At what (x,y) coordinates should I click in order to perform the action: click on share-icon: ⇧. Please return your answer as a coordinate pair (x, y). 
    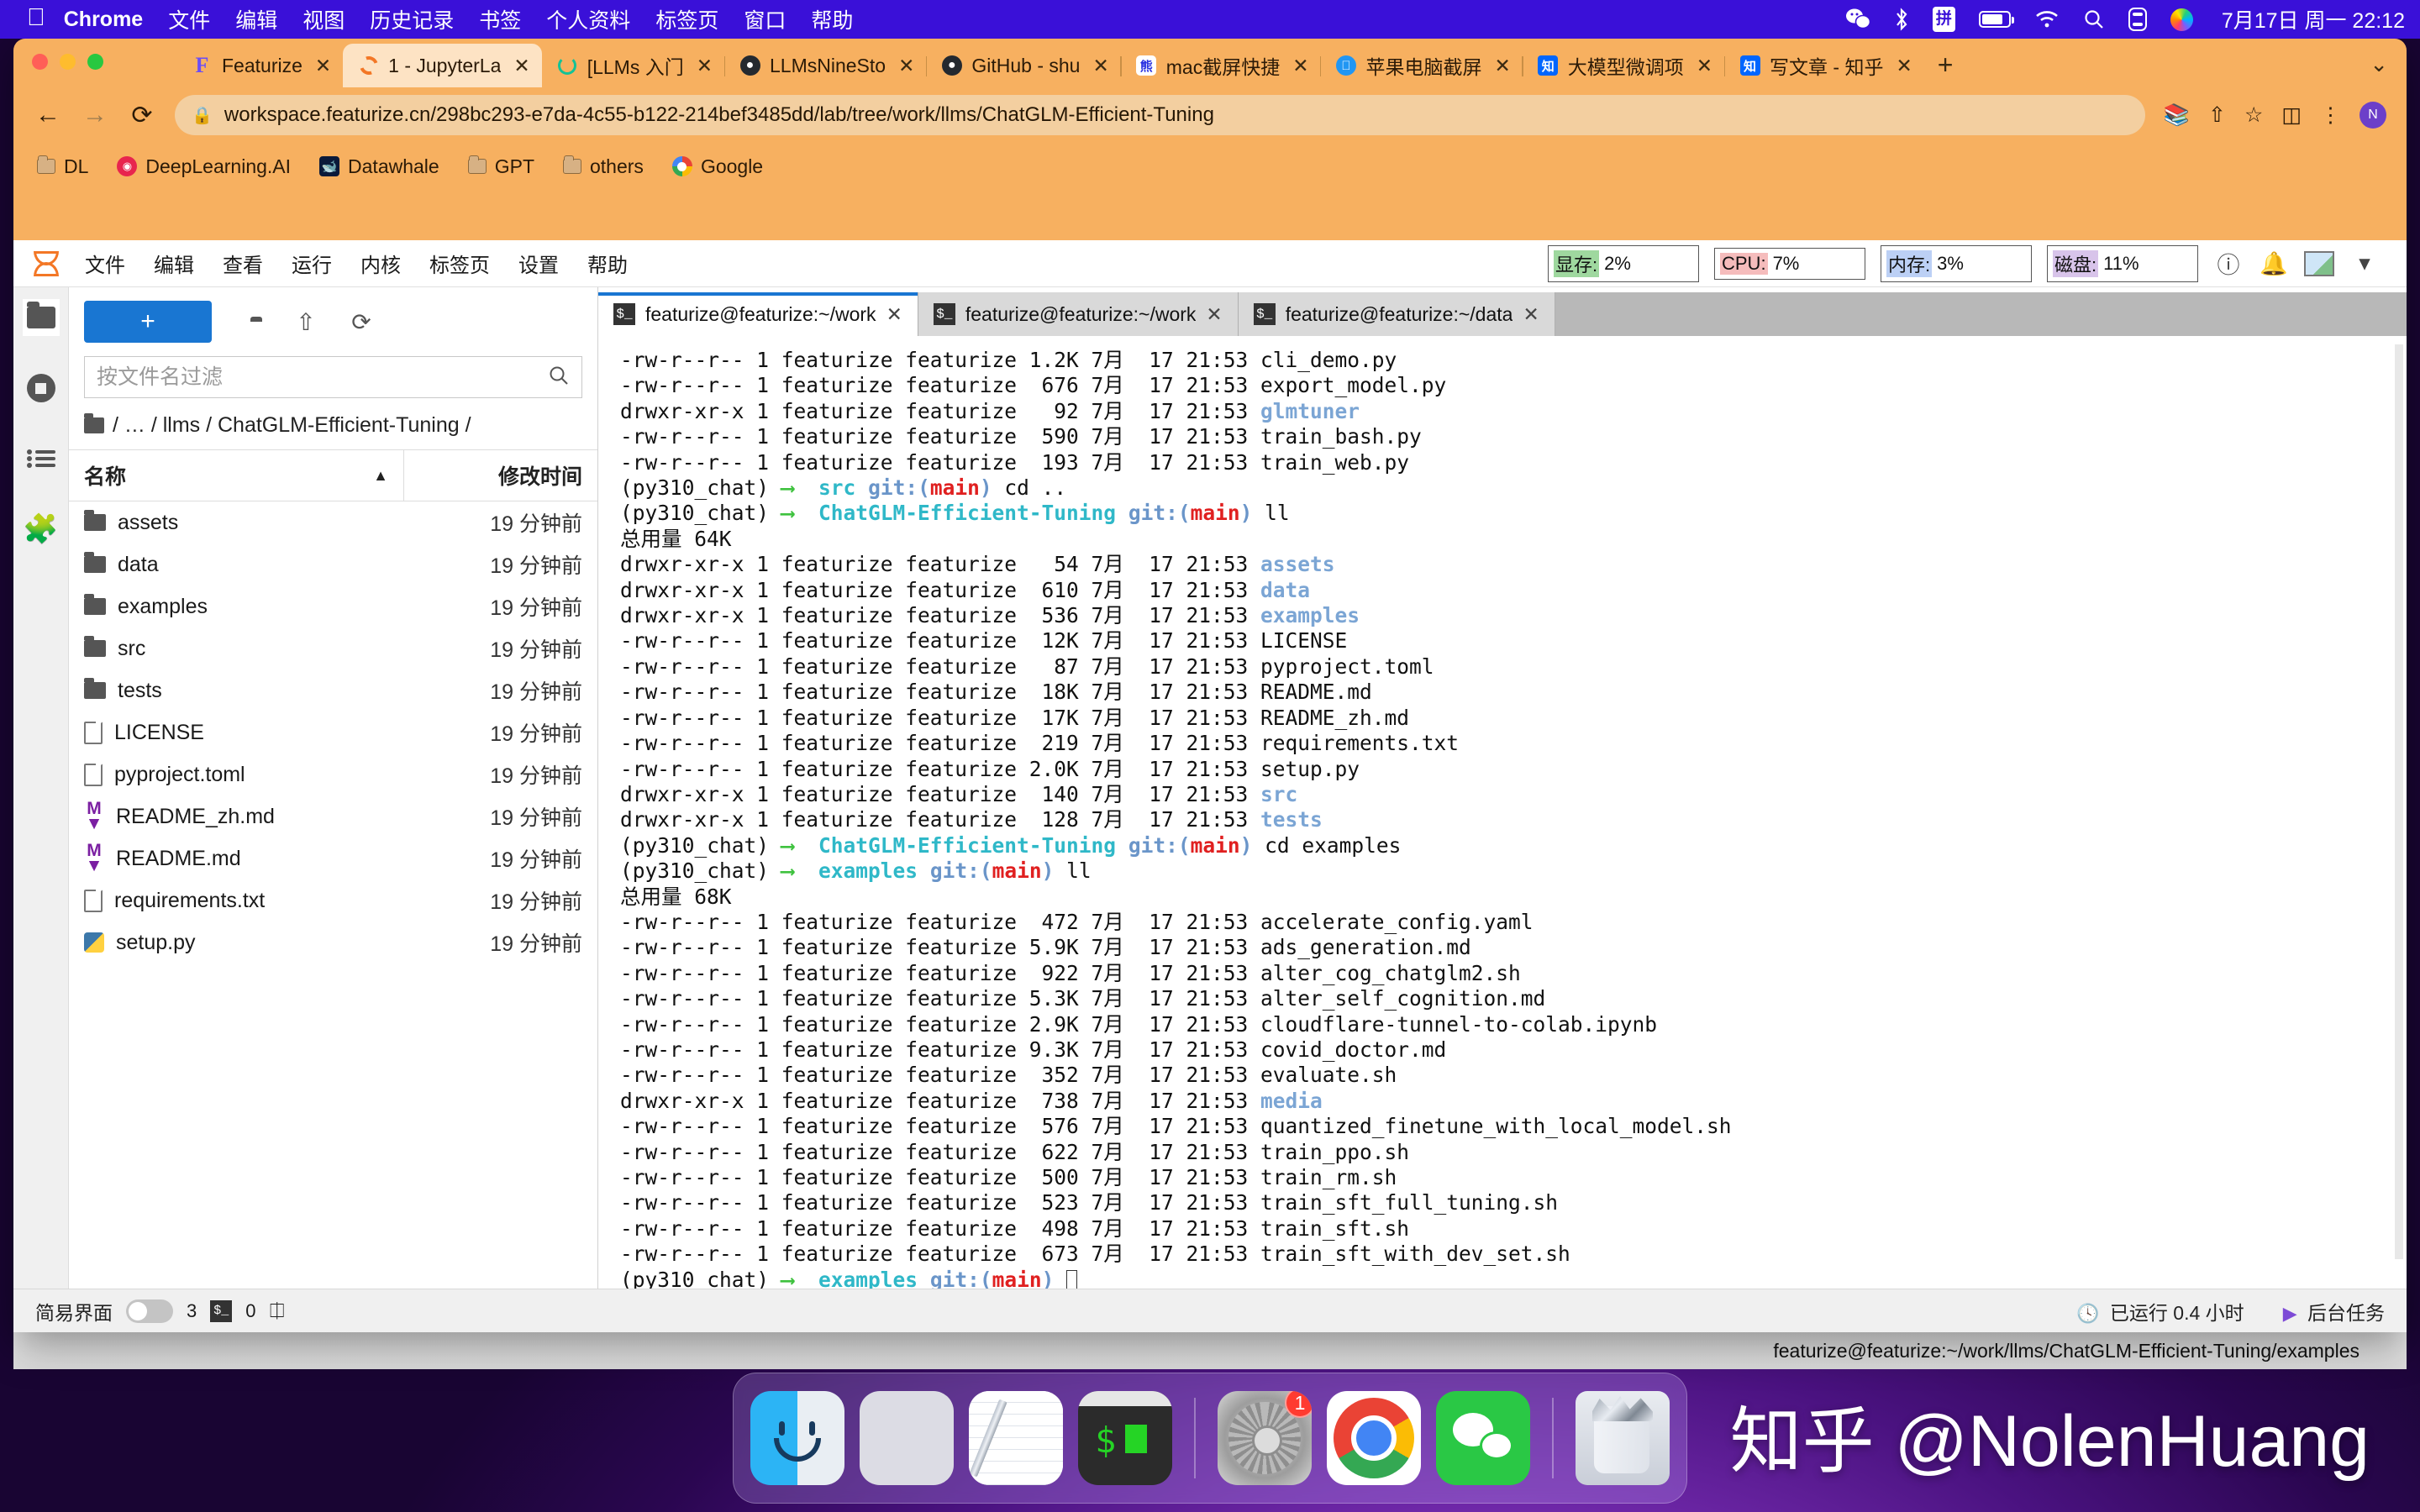
    Looking at the image, I should click on (2217, 115).